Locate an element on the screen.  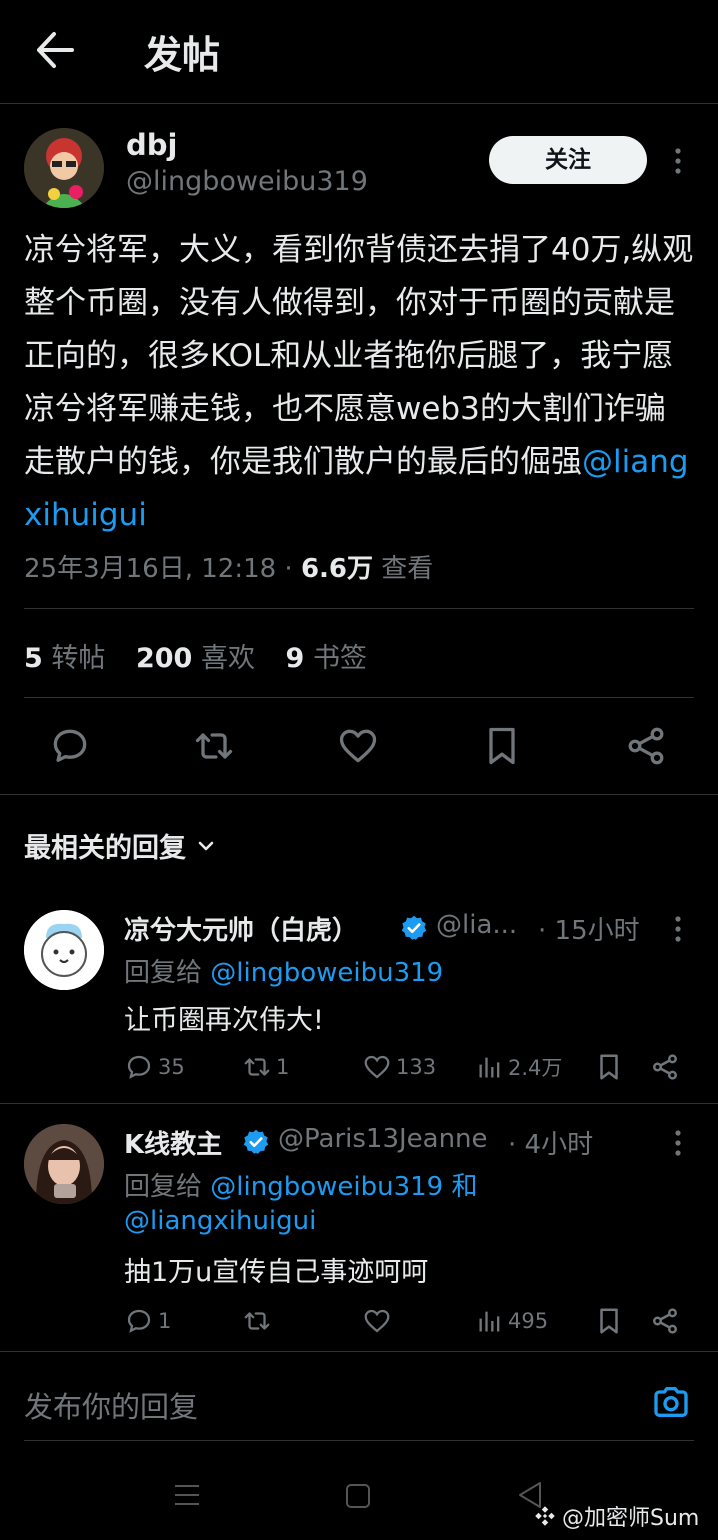
reply-to-line: 回复给 @lingboweibu319 is located at coordinates (284, 973).